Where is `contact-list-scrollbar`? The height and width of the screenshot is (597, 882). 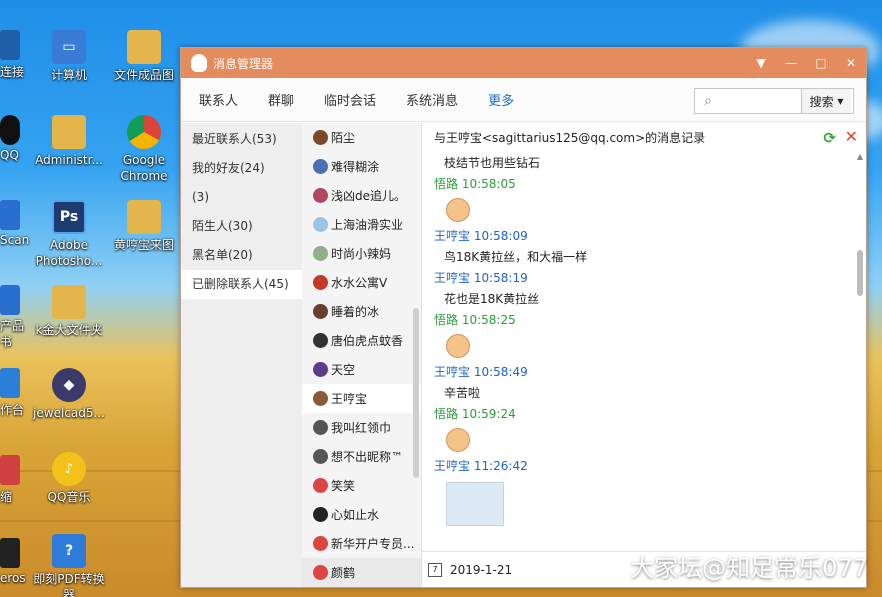 contact-list-scrollbar is located at coordinates (416, 393).